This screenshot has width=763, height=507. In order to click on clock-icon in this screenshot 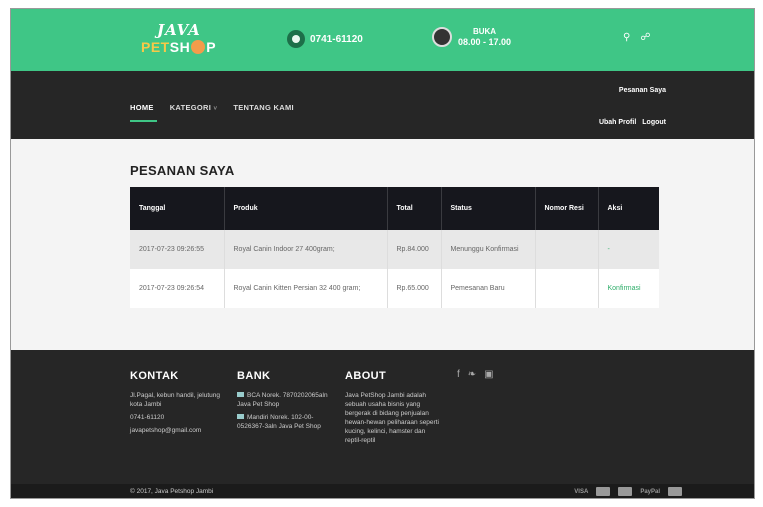, I will do `click(442, 37)`.